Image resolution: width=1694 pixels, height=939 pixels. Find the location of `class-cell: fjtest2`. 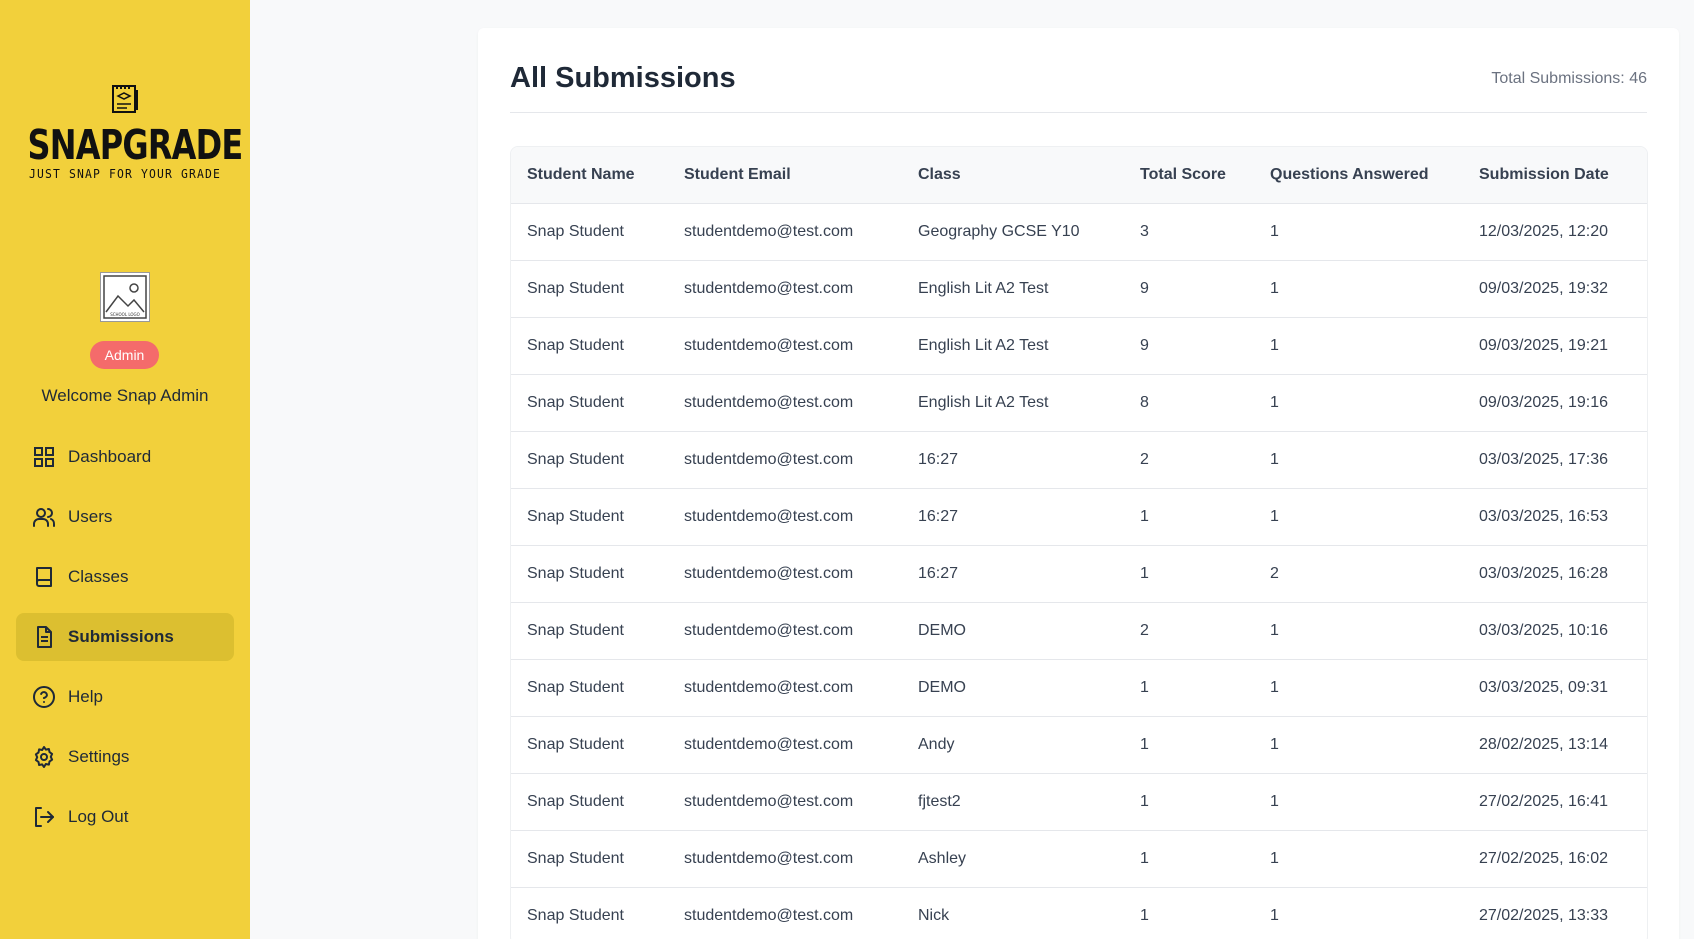

class-cell: fjtest2 is located at coordinates (939, 801).